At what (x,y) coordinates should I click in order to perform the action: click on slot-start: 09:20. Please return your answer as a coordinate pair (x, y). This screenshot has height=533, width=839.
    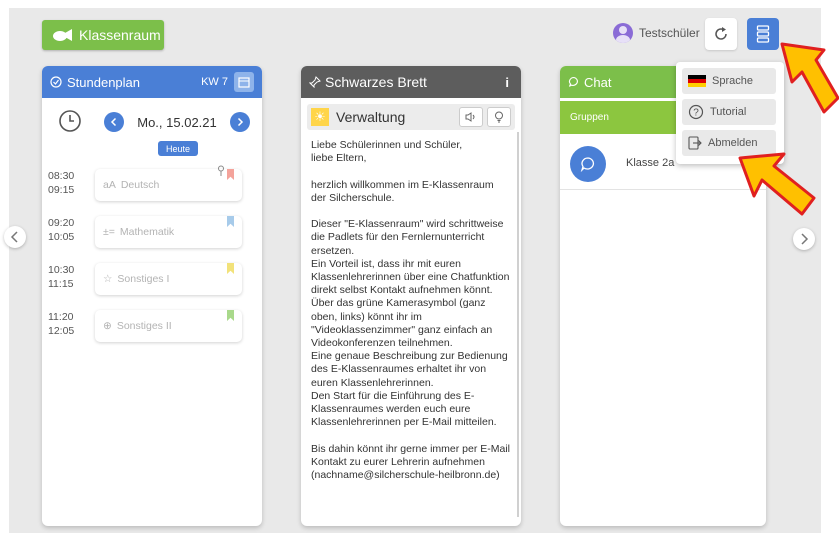
    Looking at the image, I should click on (61, 223).